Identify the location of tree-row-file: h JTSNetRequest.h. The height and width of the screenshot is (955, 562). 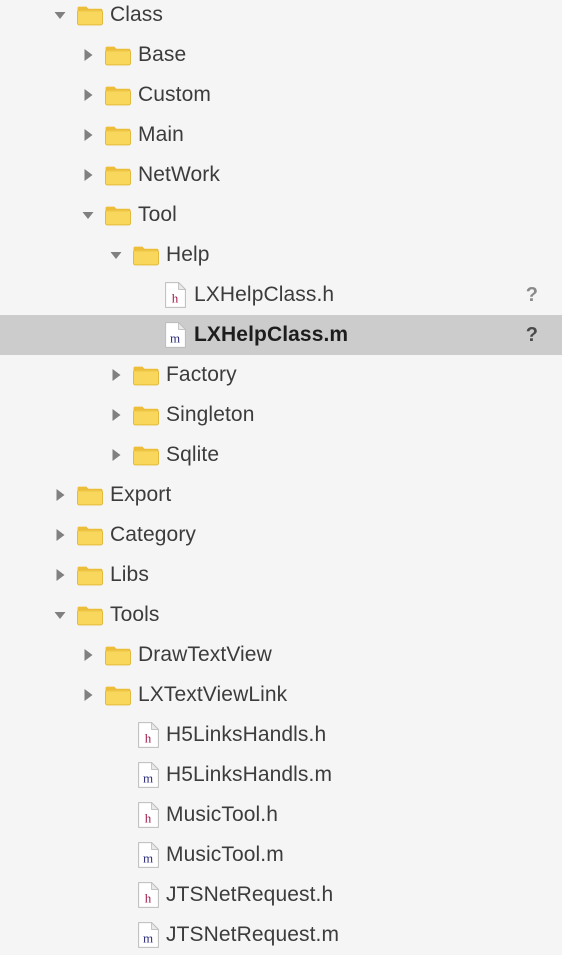
(281, 895).